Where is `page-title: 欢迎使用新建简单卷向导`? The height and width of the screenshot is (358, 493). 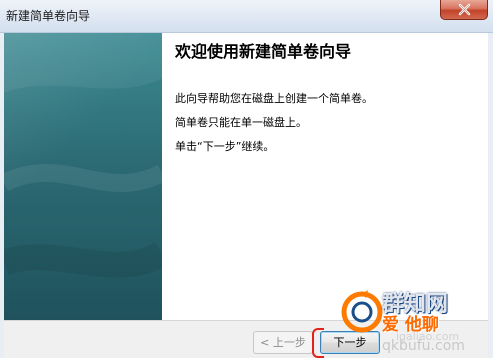 page-title: 欢迎使用新建简单卷向导 is located at coordinates (263, 51).